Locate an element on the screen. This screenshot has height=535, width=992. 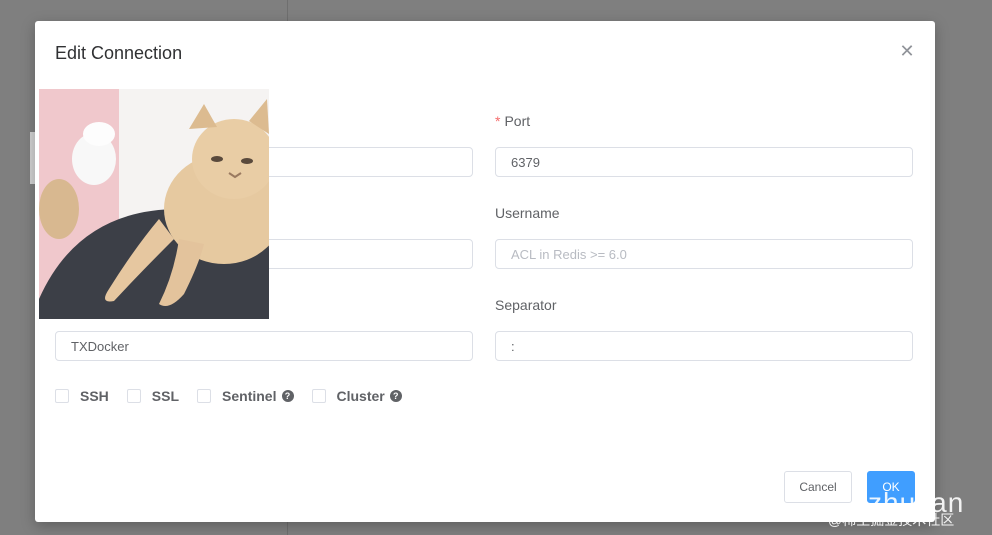
sentinel-checkbox: Sentinel ? is located at coordinates (245, 396).